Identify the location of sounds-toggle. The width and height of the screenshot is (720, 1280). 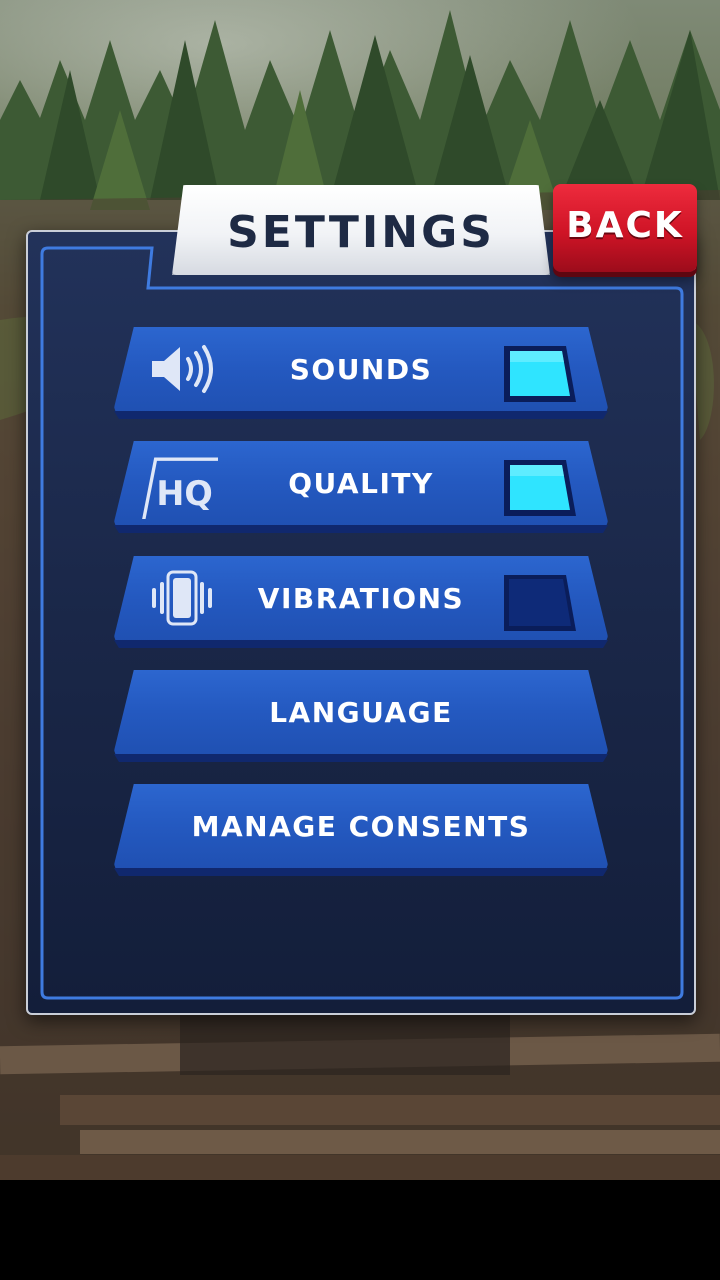
(540, 374).